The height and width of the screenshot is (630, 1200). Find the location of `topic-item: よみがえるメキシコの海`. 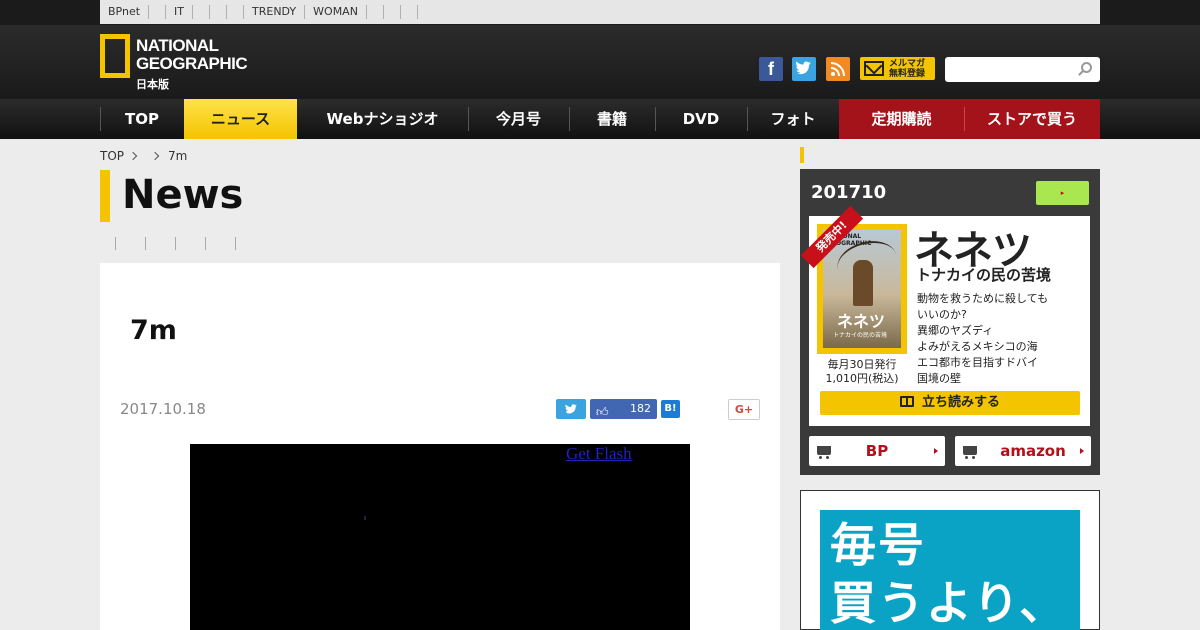

topic-item: よみがえるメキシコの海 is located at coordinates (977, 346).